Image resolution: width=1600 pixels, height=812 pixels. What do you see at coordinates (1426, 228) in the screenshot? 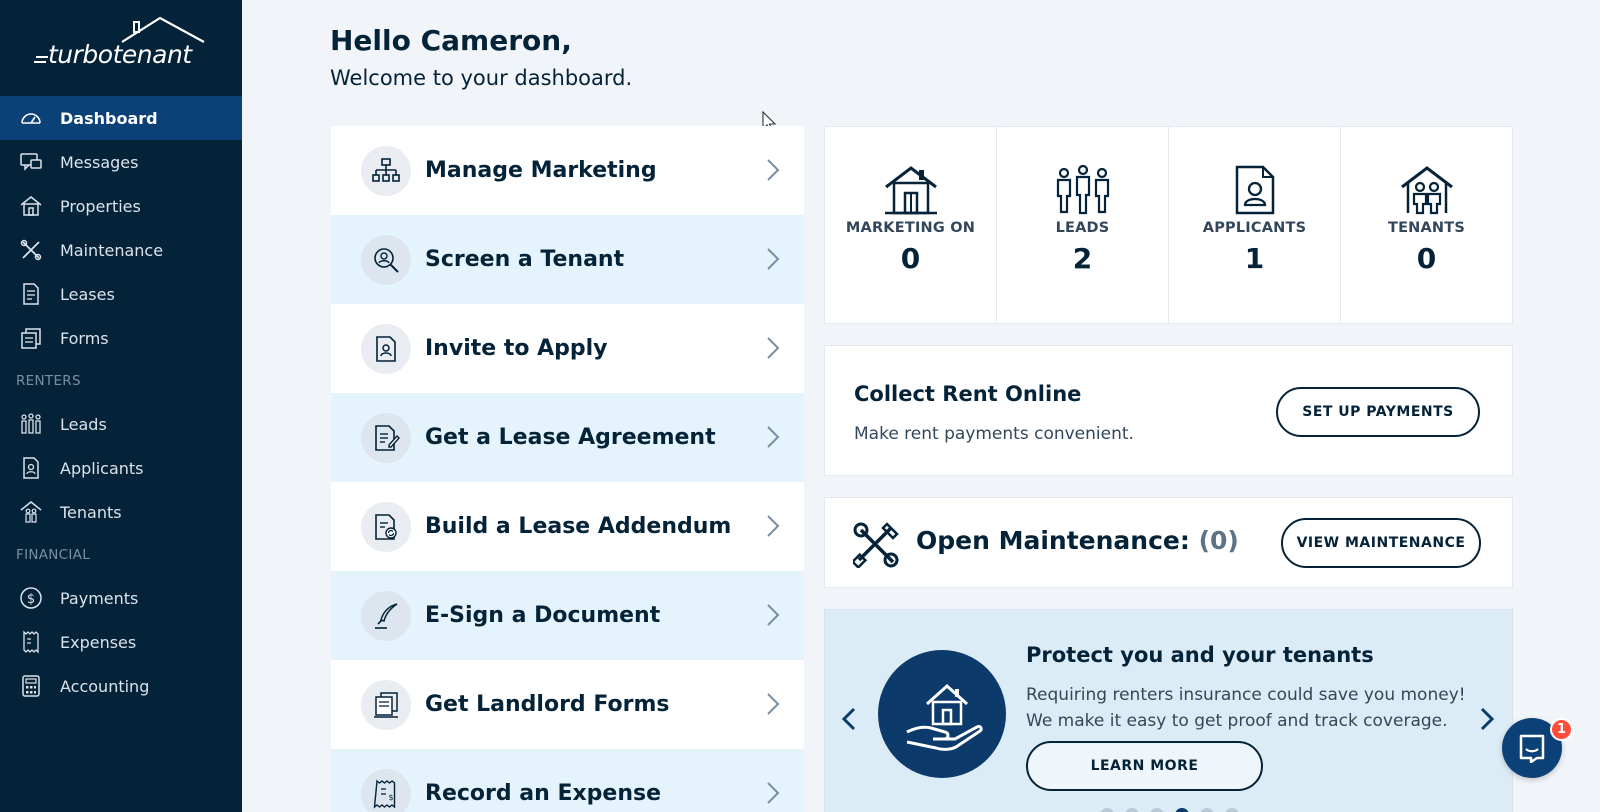
I see `stat-label: TENANTS` at bounding box center [1426, 228].